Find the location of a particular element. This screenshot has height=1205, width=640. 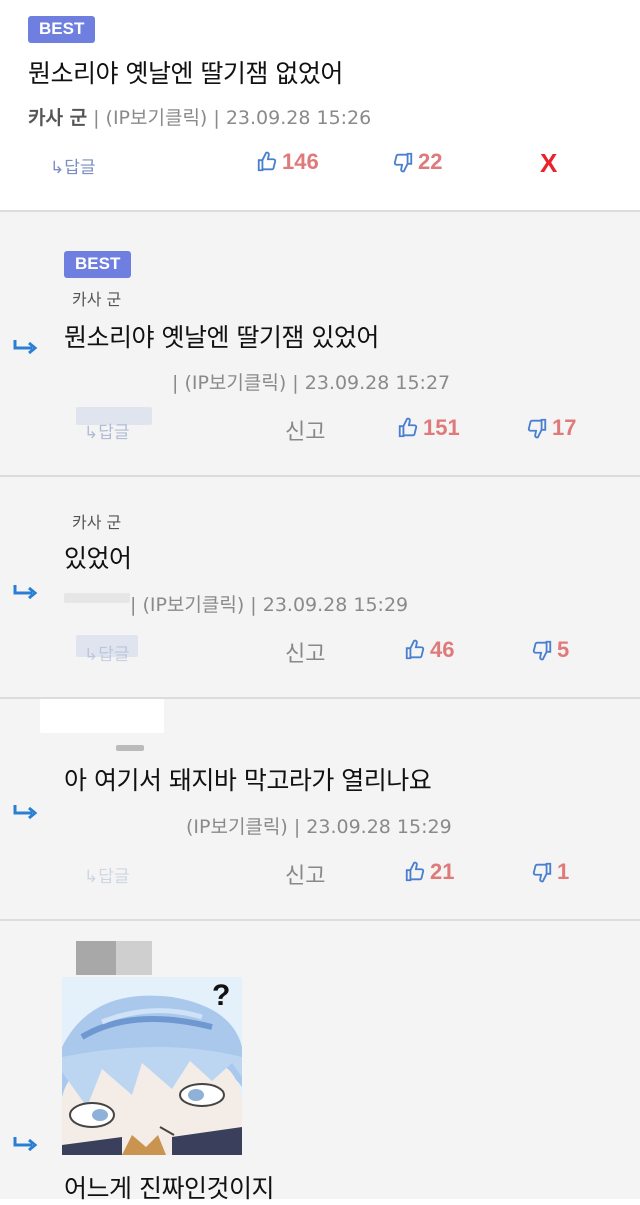

comment-meta: (IP보기클릭) | 23.09.28 15:29 is located at coordinates (319, 827).